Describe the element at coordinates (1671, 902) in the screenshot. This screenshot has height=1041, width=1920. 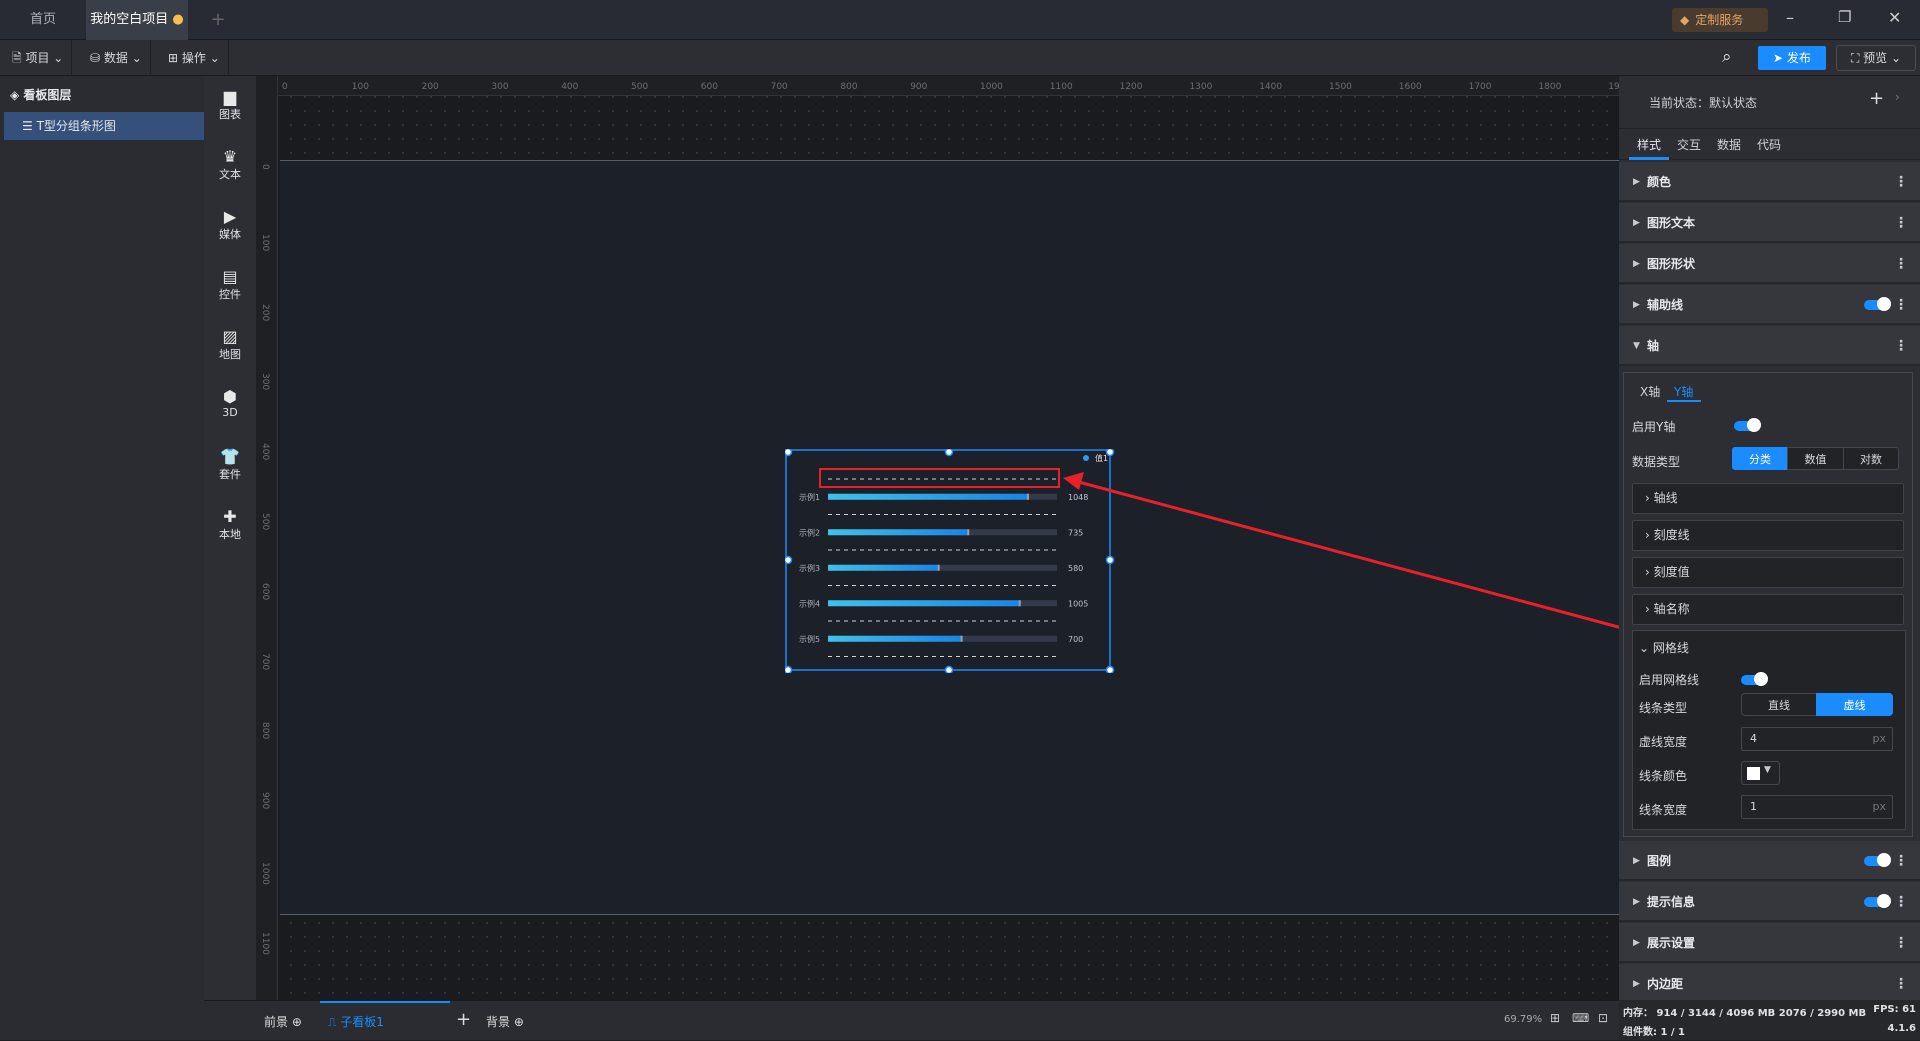
I see `section-label: 提示信息` at that location.